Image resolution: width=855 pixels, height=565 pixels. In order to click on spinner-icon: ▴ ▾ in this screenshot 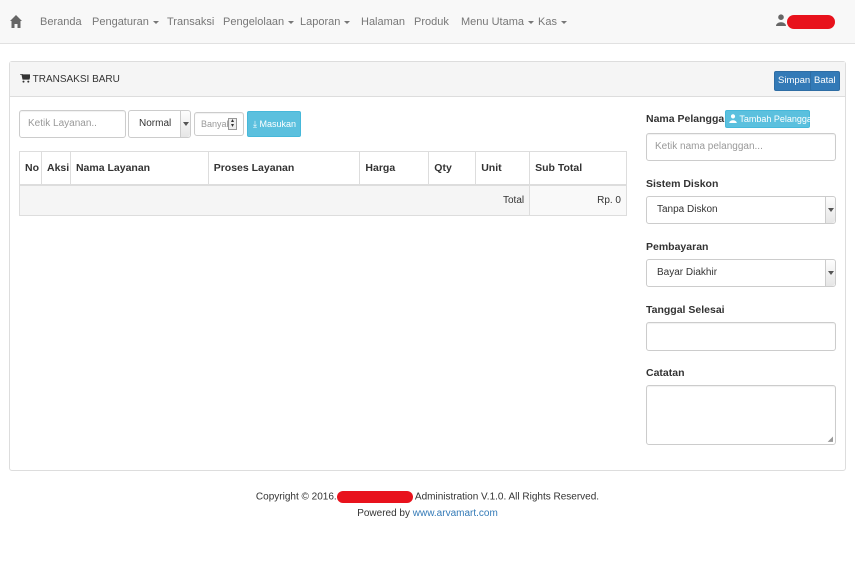, I will do `click(232, 124)`.